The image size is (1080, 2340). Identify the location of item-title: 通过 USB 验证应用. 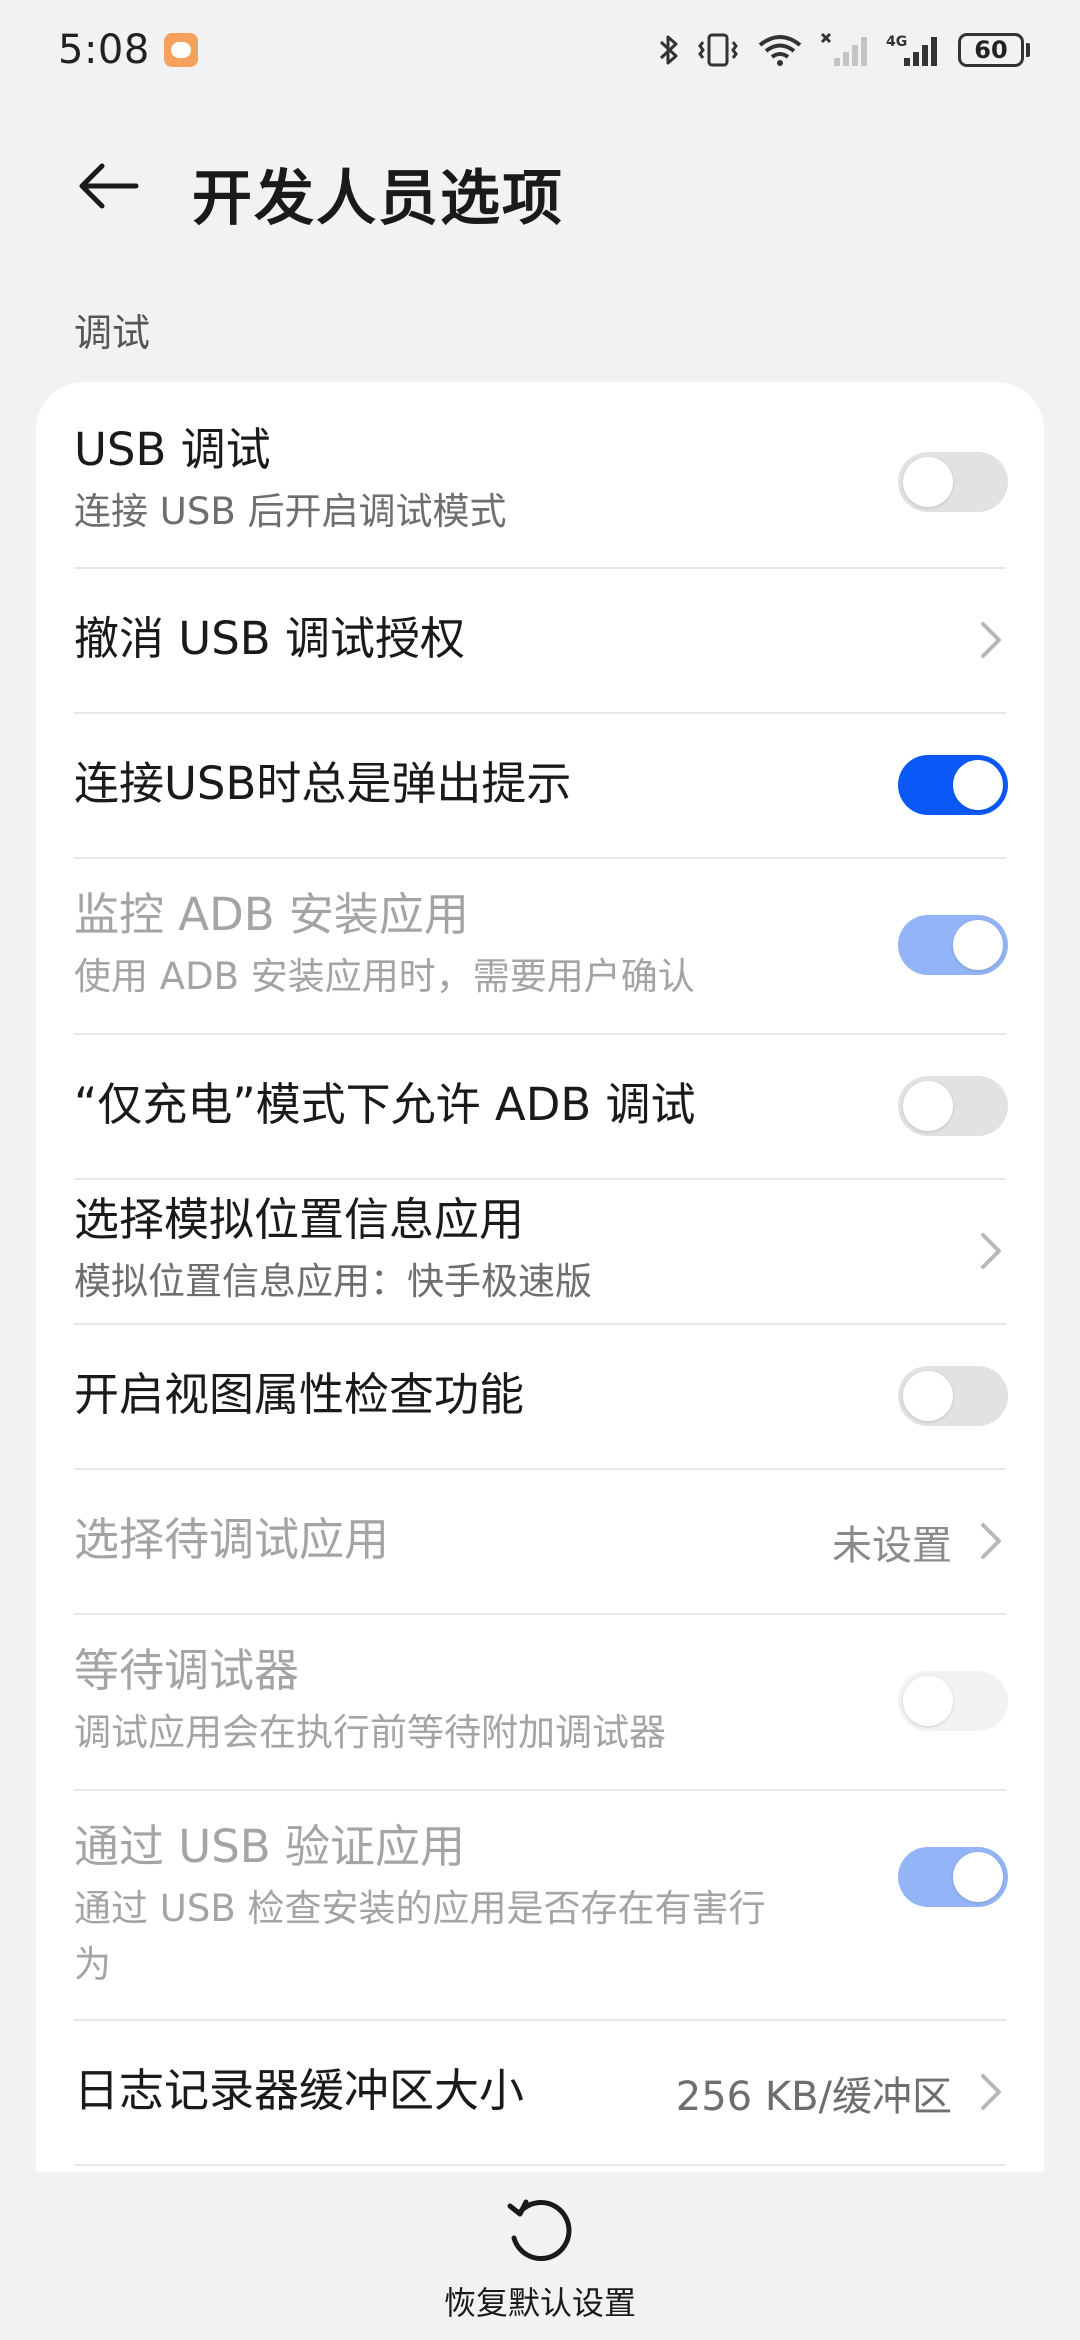
(269, 1846).